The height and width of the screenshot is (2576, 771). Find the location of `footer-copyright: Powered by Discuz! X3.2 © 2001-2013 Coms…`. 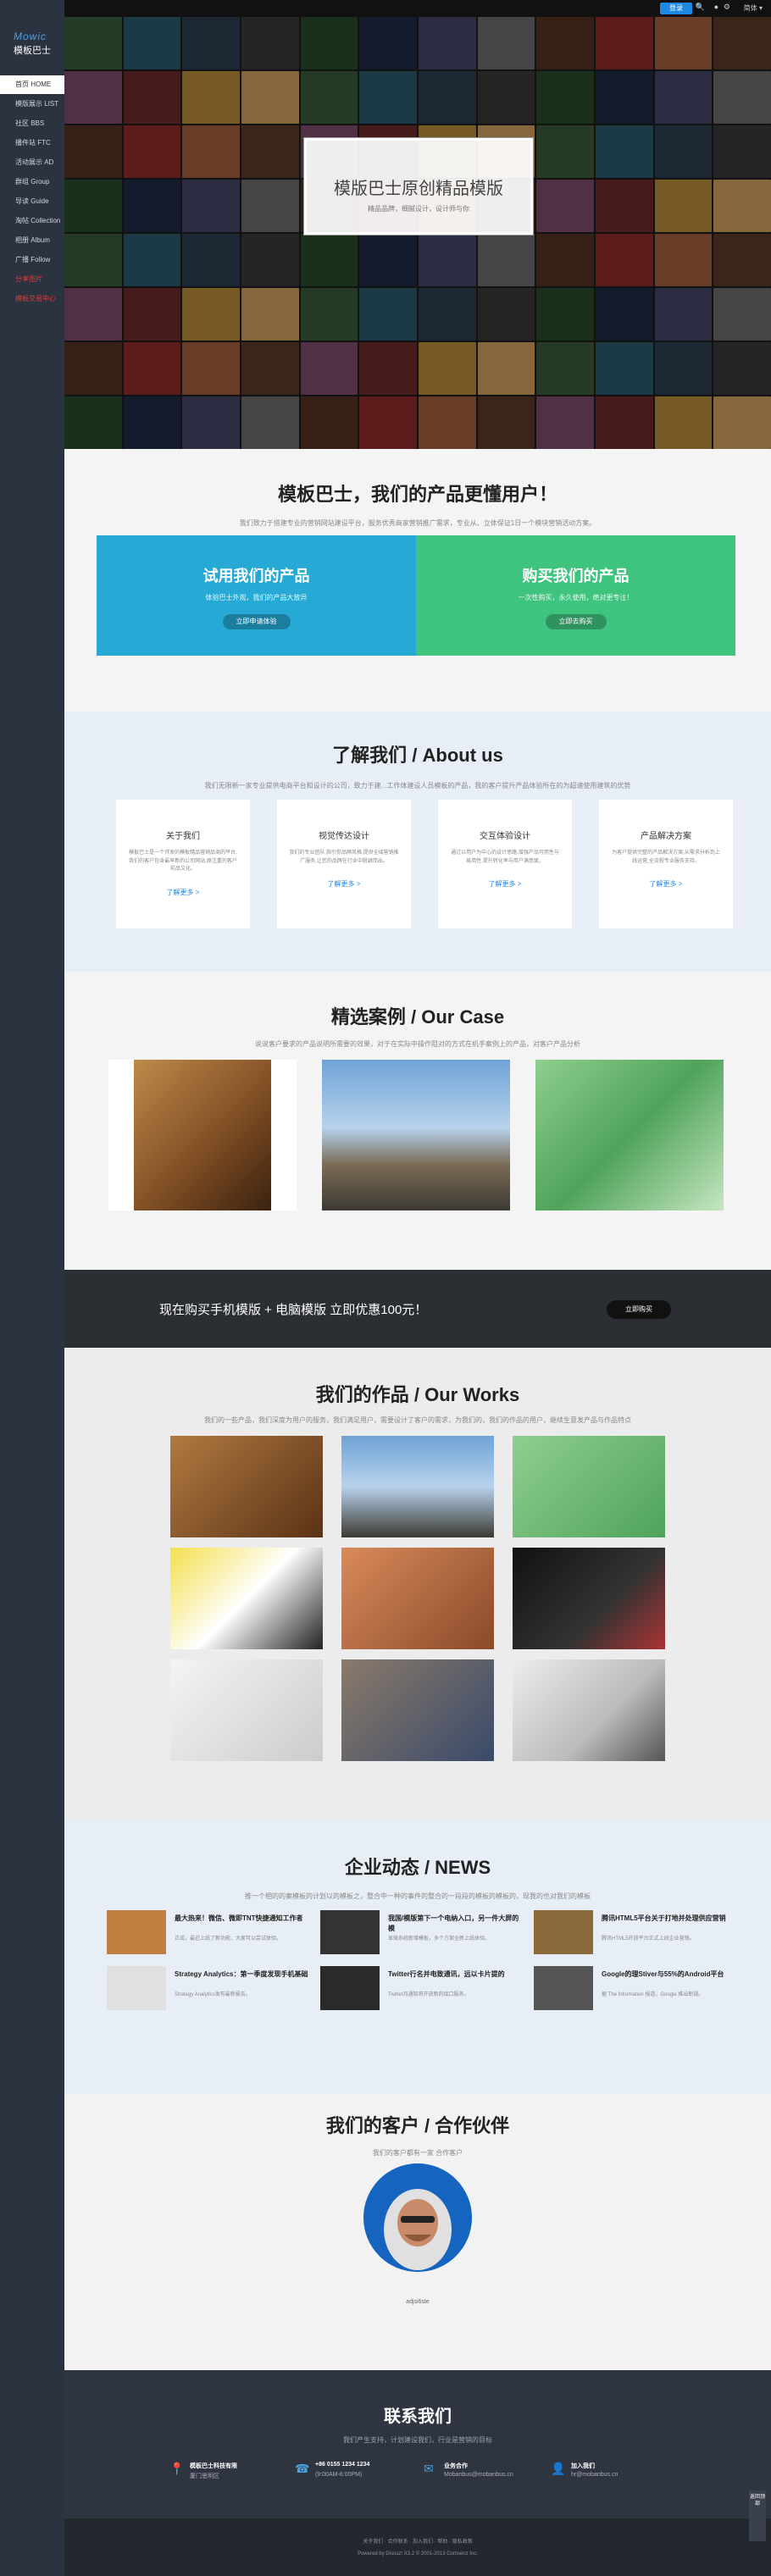

footer-copyright: Powered by Discuz! X3.2 © 2001-2013 Coms… is located at coordinates (418, 2554).